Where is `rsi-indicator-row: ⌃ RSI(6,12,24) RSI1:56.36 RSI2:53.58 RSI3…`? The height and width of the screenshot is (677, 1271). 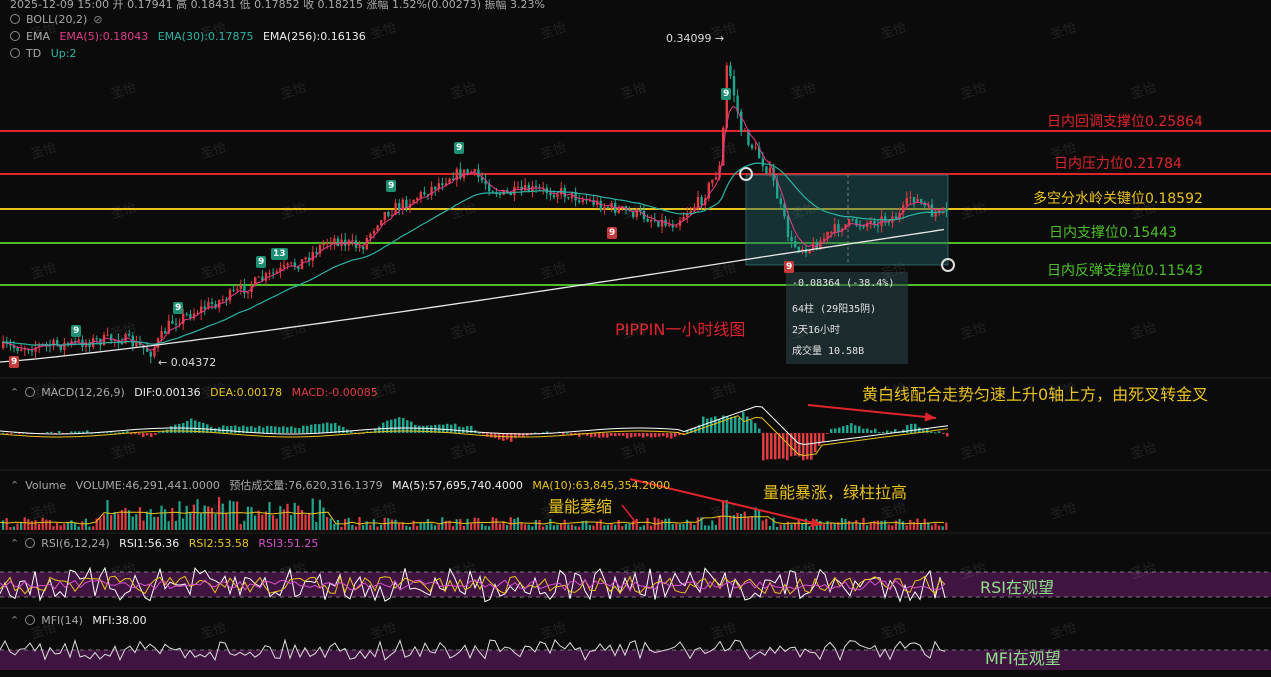 rsi-indicator-row: ⌃ RSI(6,12,24) RSI1:56.36 RSI2:53.58 RSI3… is located at coordinates (167, 543).